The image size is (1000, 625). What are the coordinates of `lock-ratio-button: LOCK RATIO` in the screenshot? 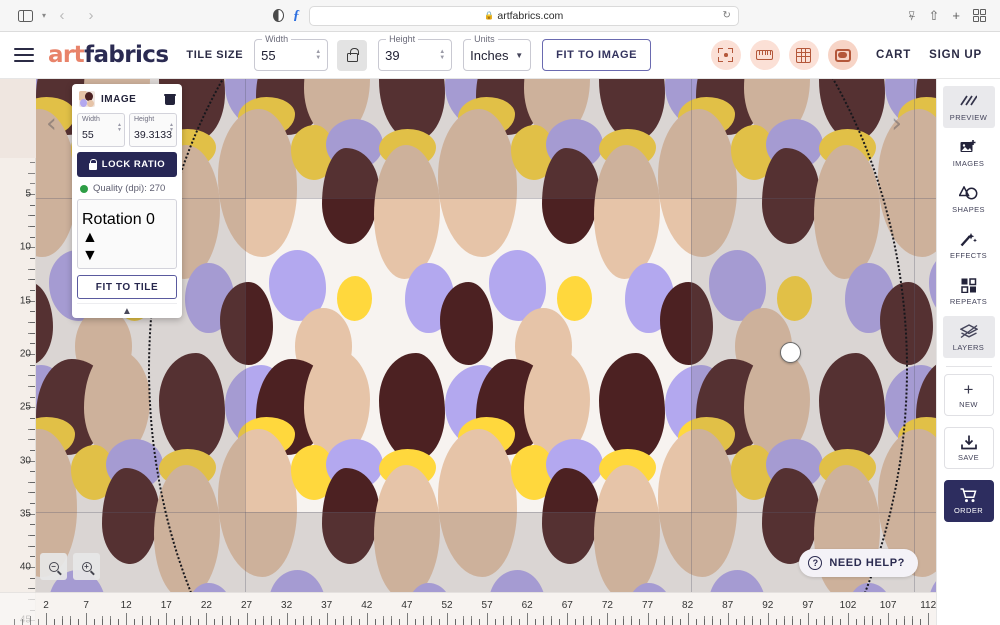 It's located at (127, 164).